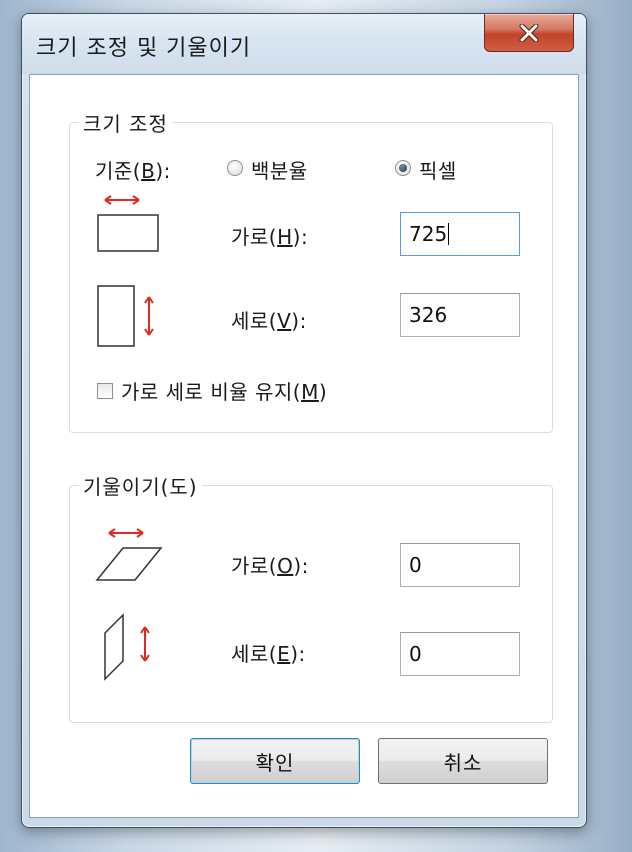  I want to click on basis-label: 기준(B):, so click(133, 171).